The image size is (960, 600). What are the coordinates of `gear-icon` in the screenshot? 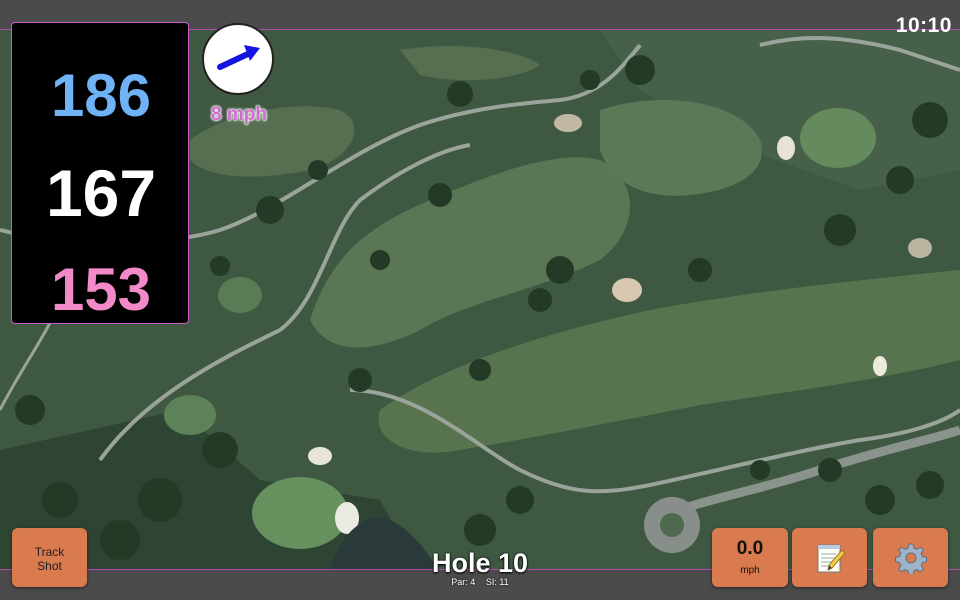 It's located at (911, 558).